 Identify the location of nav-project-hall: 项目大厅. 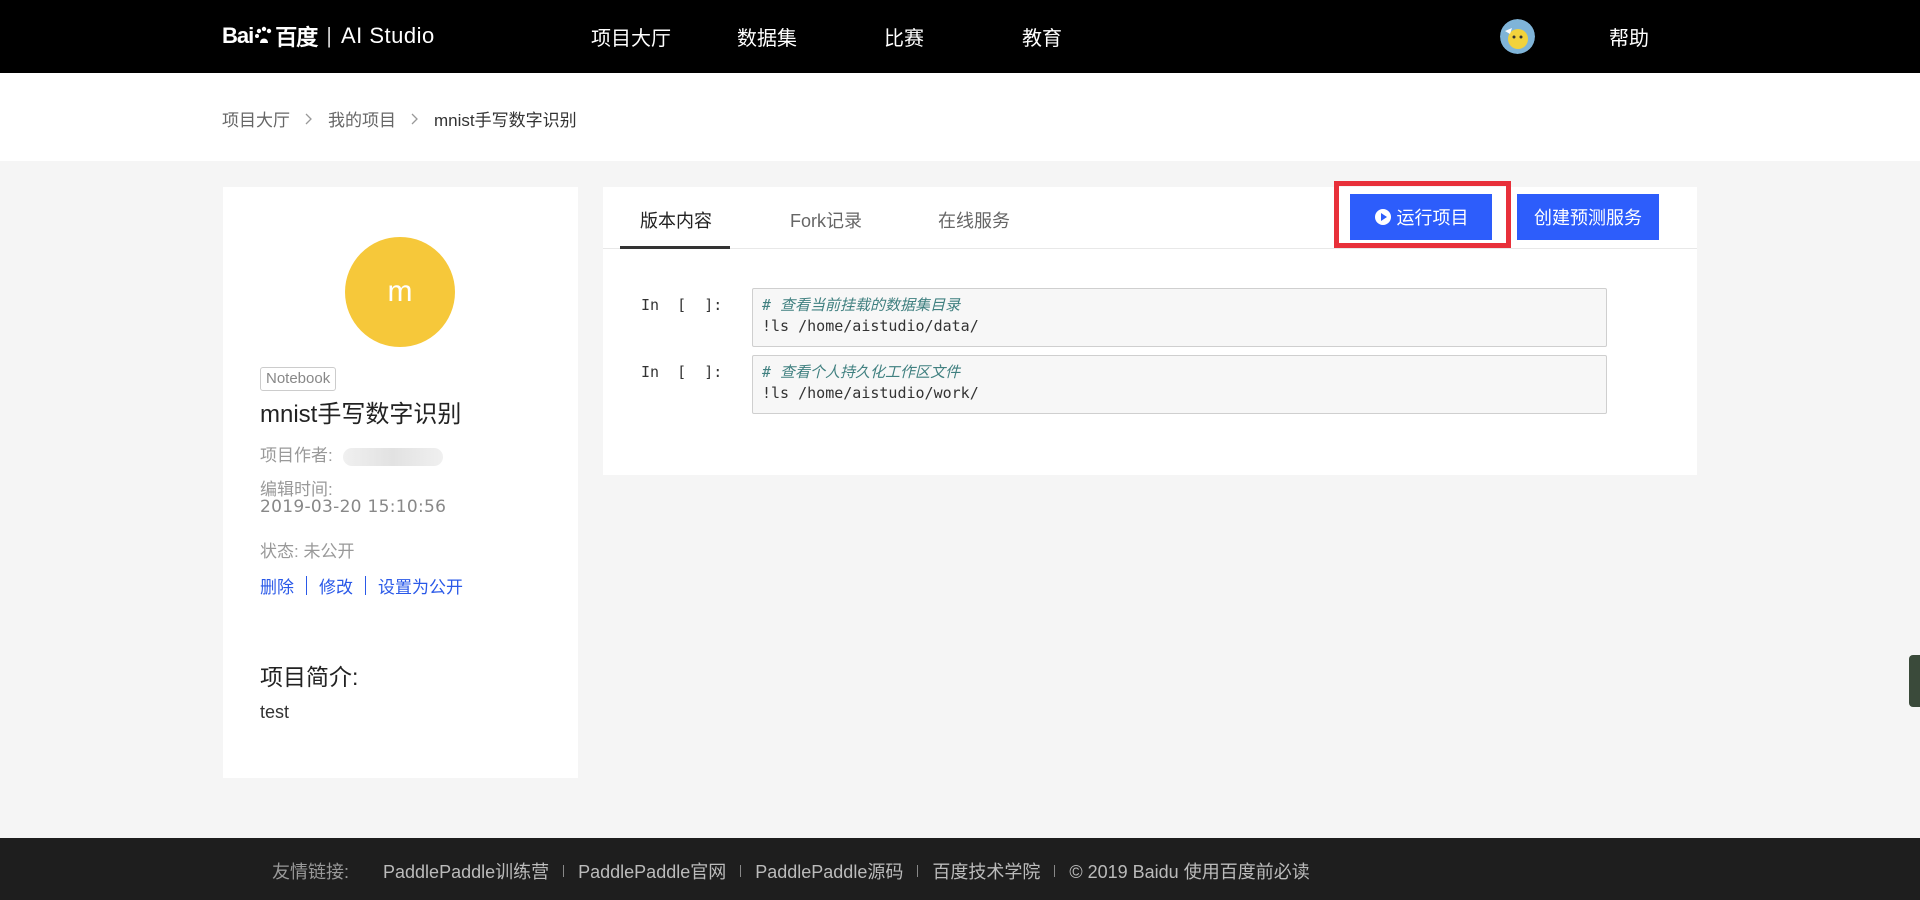
(631, 36).